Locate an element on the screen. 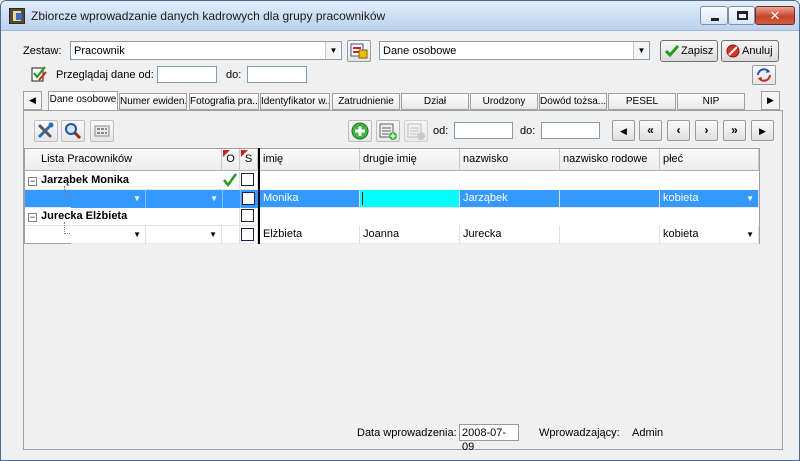 The height and width of the screenshot is (461, 800). refresh-icon is located at coordinates (764, 75).